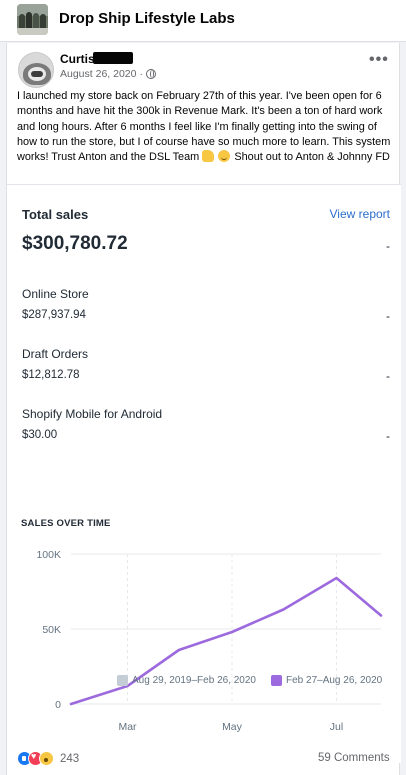 The image size is (406, 775). I want to click on reactions-summary: 243, so click(48, 758).